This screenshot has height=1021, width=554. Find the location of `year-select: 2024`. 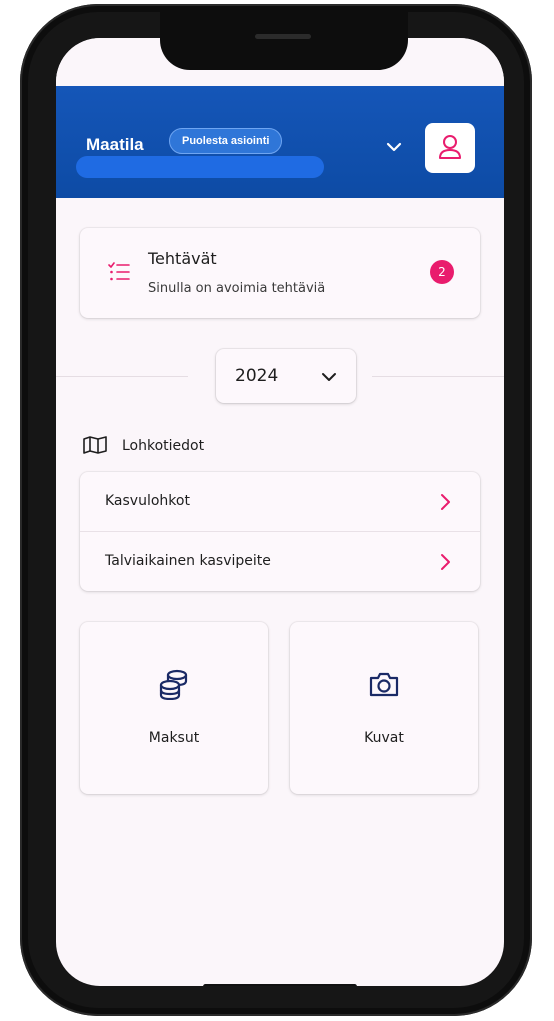

year-select: 2024 is located at coordinates (286, 376).